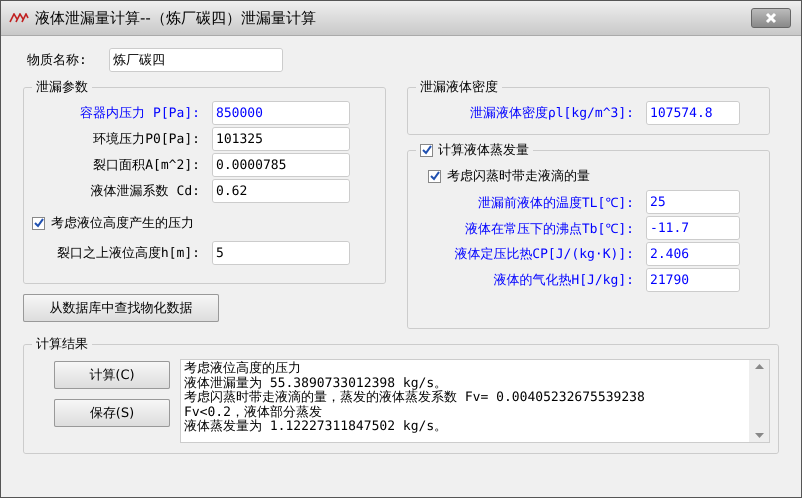  I want to click on group-title: 计算结果, so click(62, 344).